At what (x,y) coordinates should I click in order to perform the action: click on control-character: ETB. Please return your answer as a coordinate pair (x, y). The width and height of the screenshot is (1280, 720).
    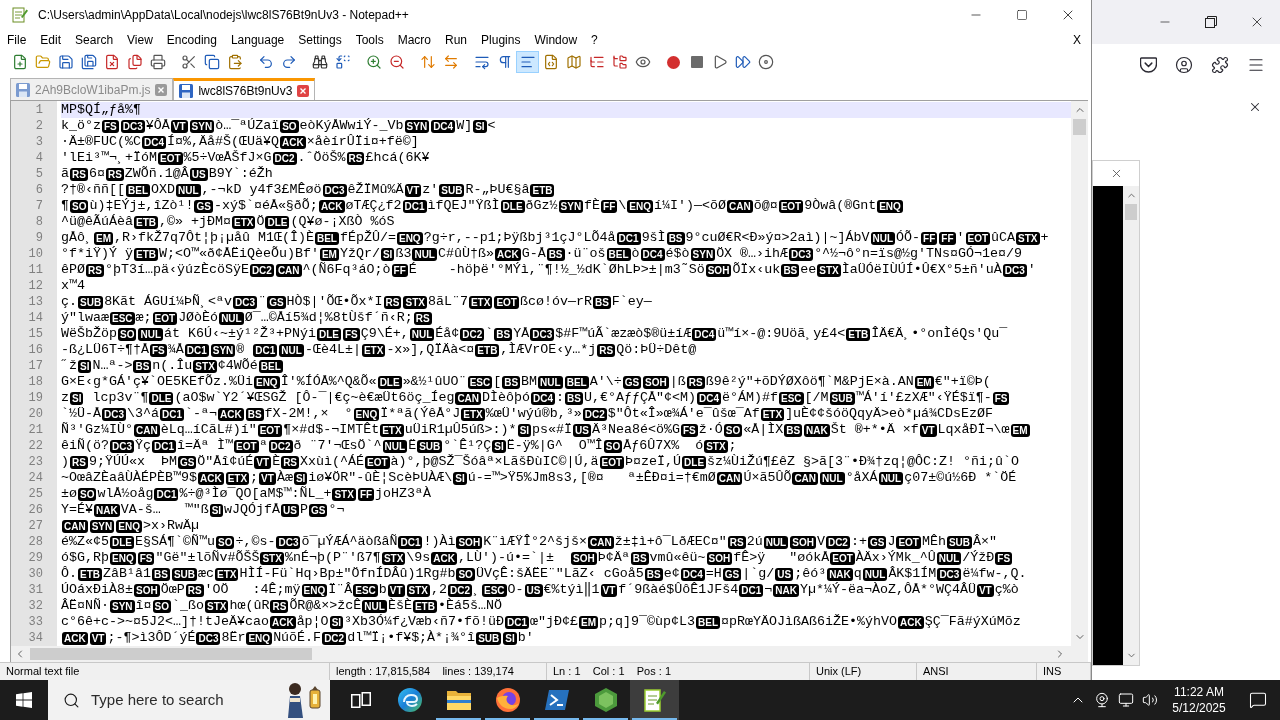
    Looking at the image, I should click on (542, 190).